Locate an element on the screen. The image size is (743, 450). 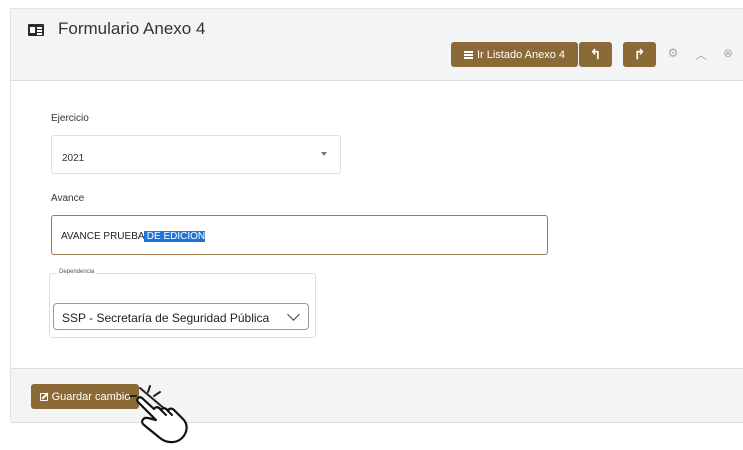
undo-button: ↰ is located at coordinates (595, 54).